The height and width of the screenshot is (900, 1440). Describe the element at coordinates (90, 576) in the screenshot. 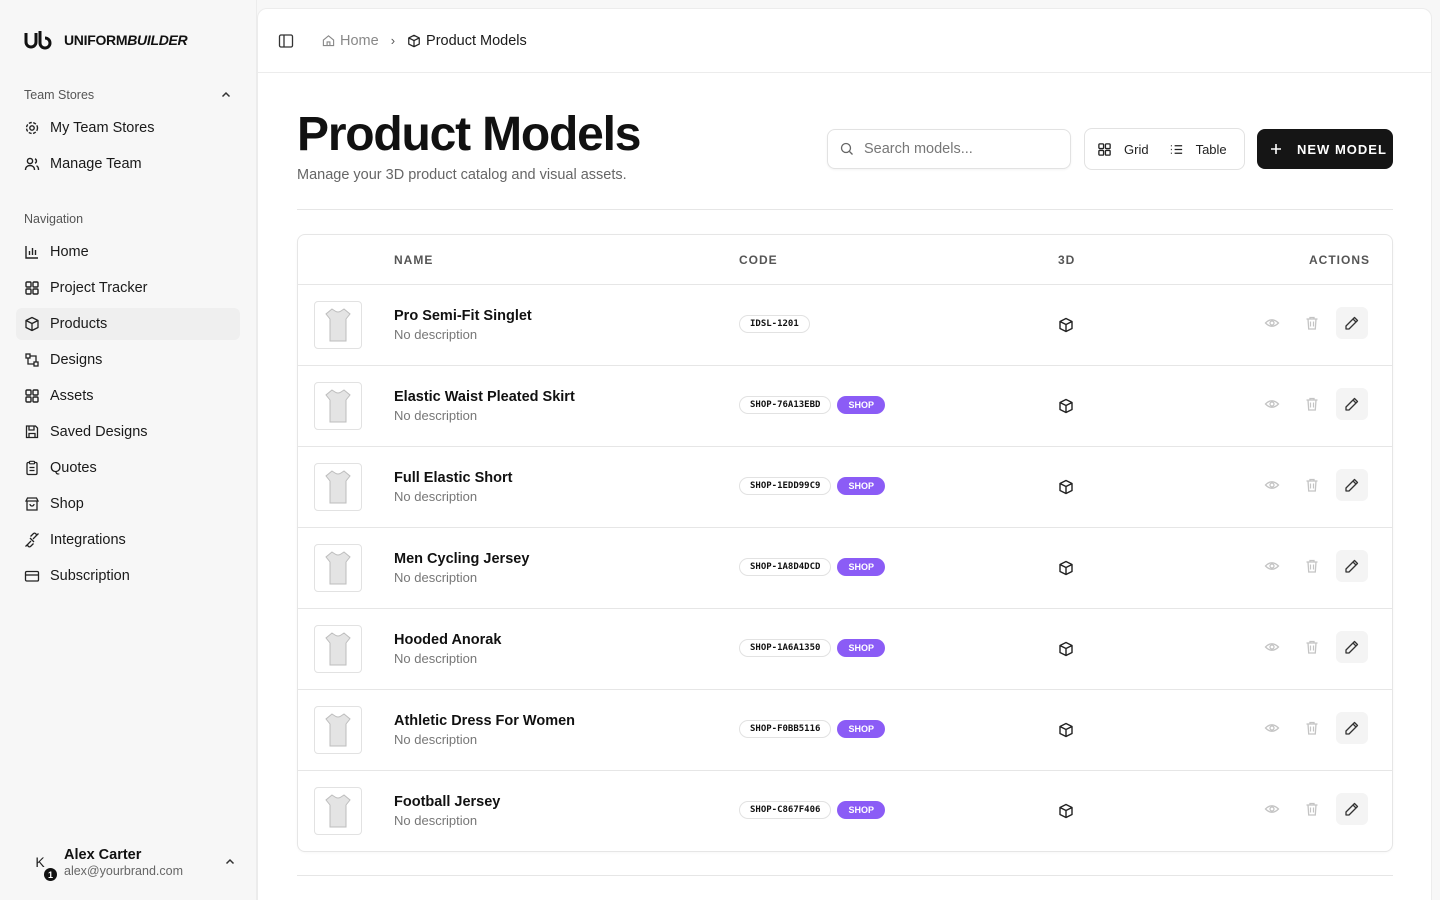

I see `sidebar-item-label: Subscription` at that location.